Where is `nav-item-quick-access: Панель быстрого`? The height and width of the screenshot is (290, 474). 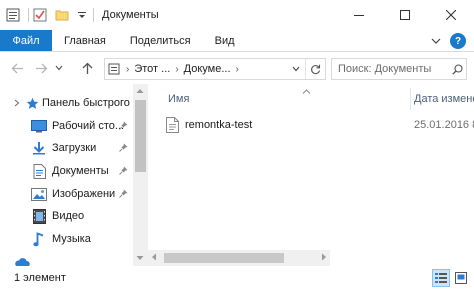 nav-item-quick-access: Панель быстрого is located at coordinates (71, 103).